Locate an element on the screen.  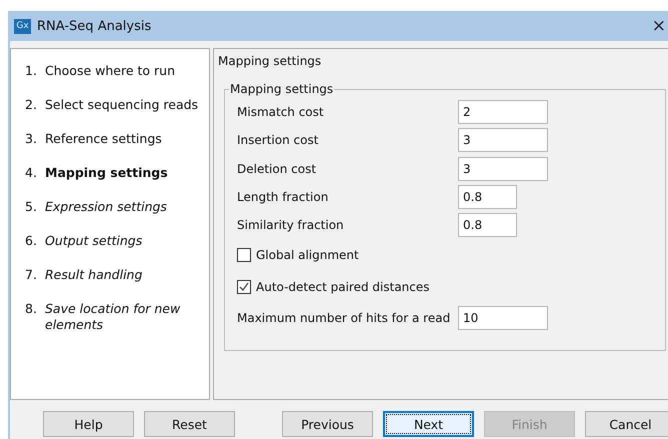
input-field: 10 is located at coordinates (503, 318).